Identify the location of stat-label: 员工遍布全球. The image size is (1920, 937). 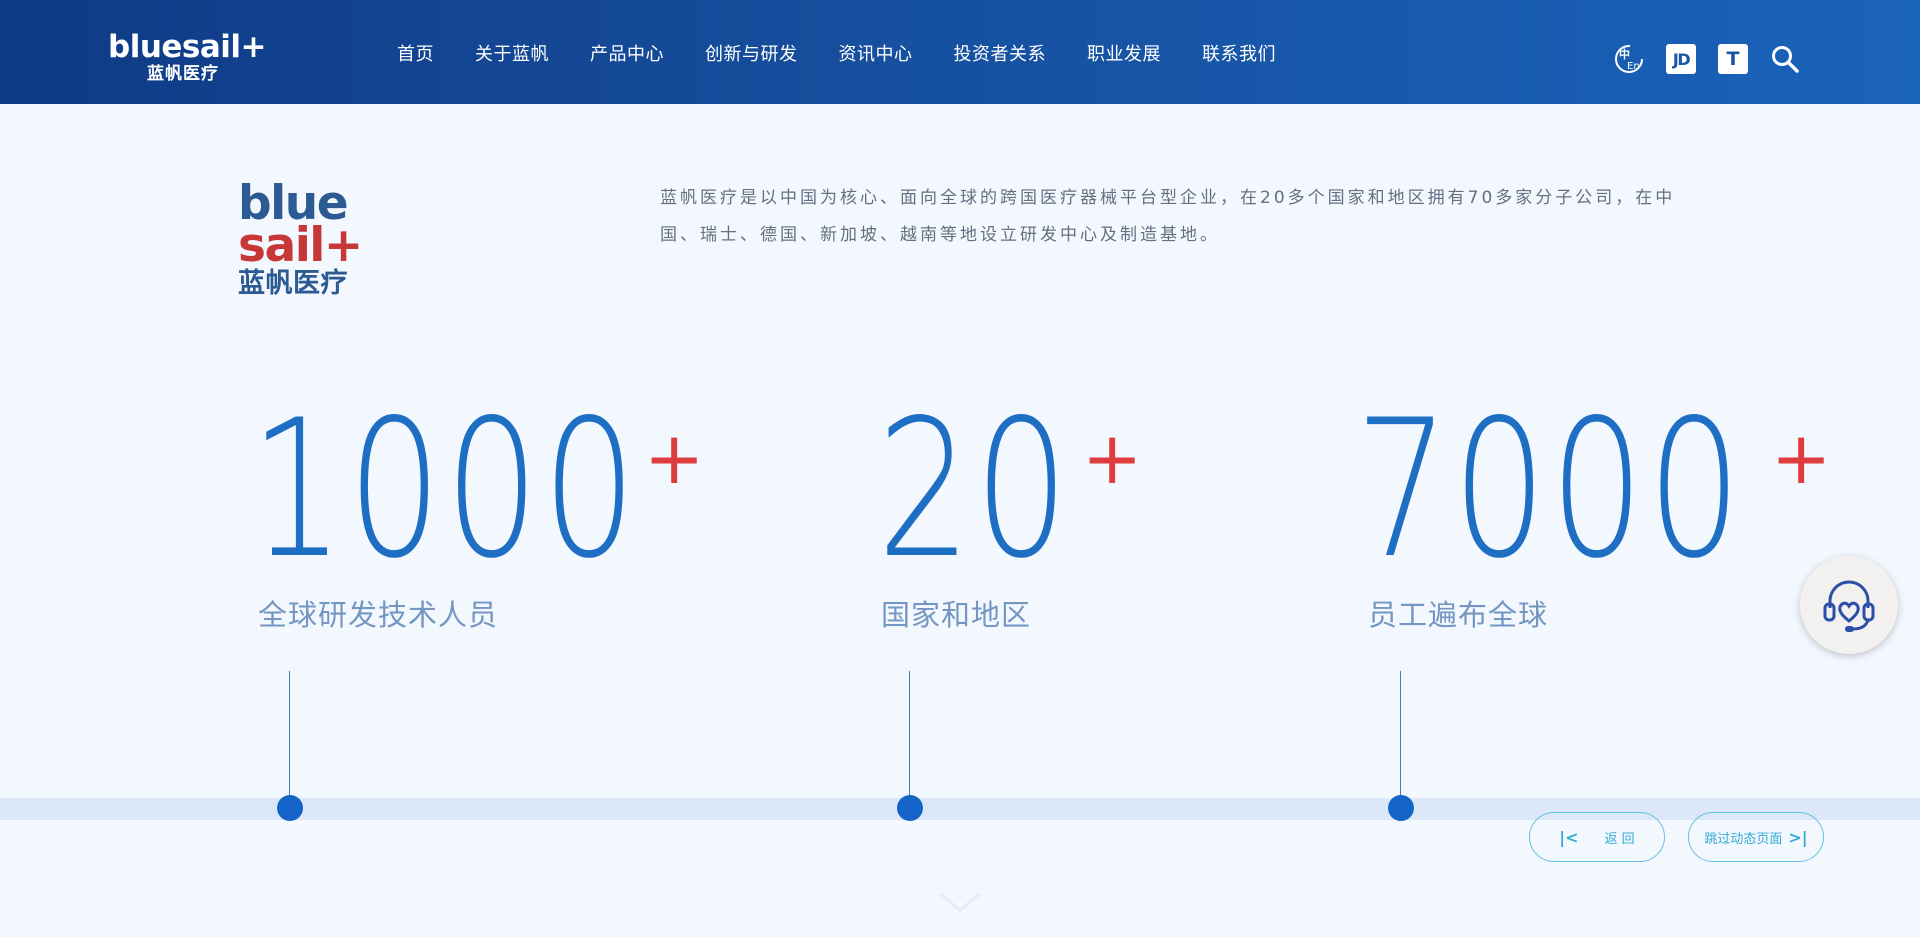
(1458, 615).